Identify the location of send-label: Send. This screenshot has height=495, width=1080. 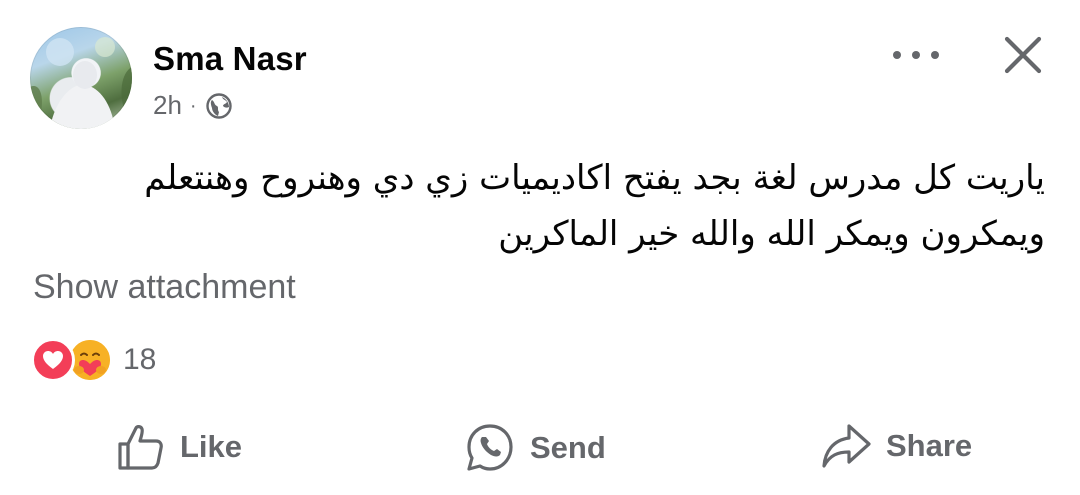
(568, 447).